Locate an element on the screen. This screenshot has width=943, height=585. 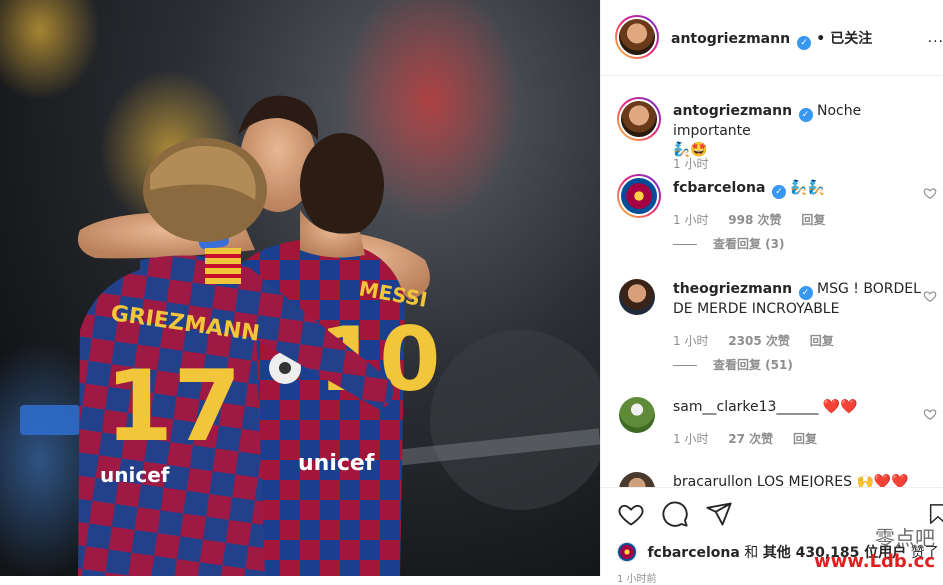
like-heart-icon is located at coordinates (631, 514).